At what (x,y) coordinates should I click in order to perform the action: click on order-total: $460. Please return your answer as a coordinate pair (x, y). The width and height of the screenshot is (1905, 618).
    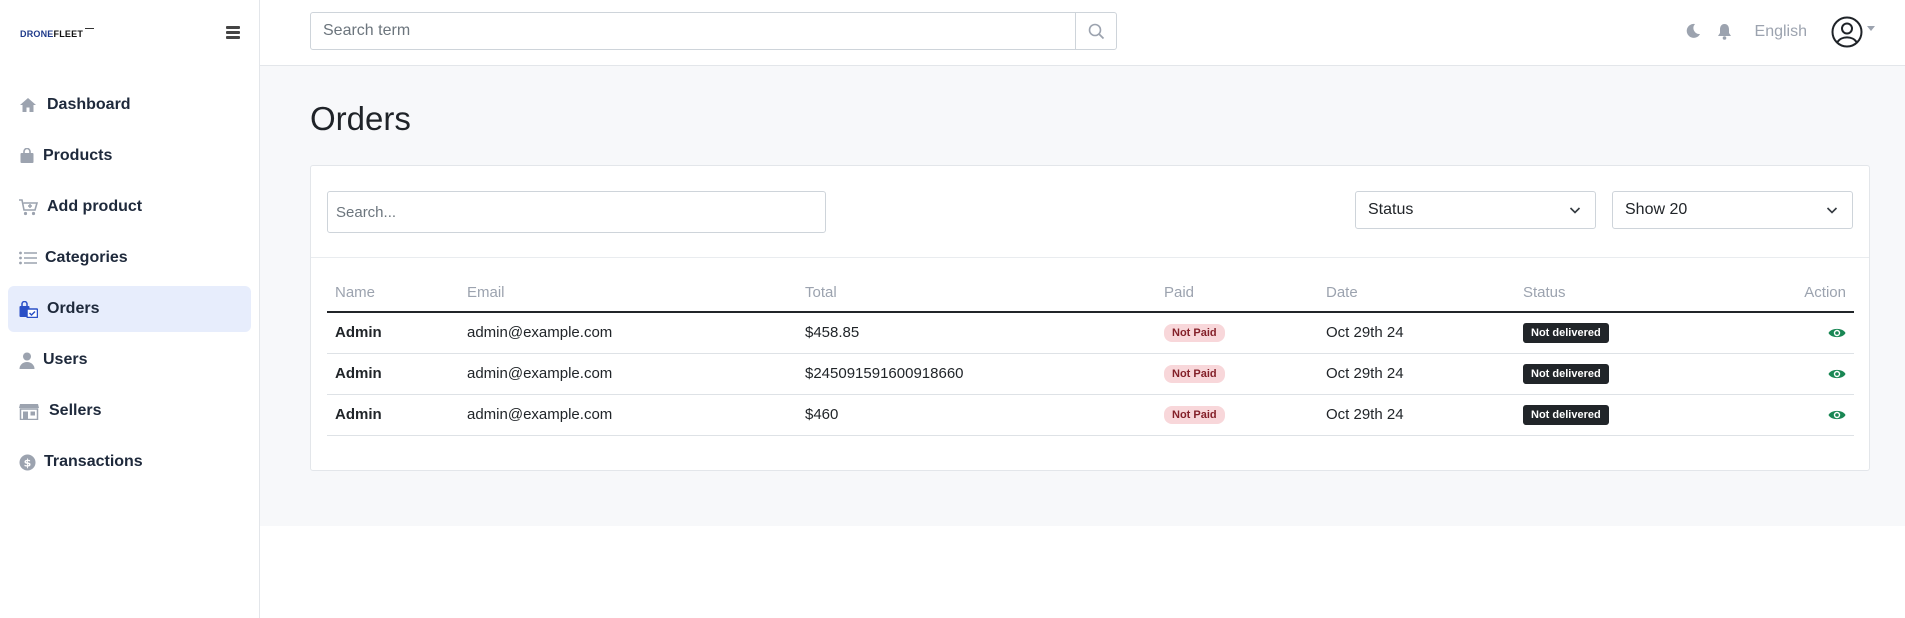
    Looking at the image, I should click on (976, 415).